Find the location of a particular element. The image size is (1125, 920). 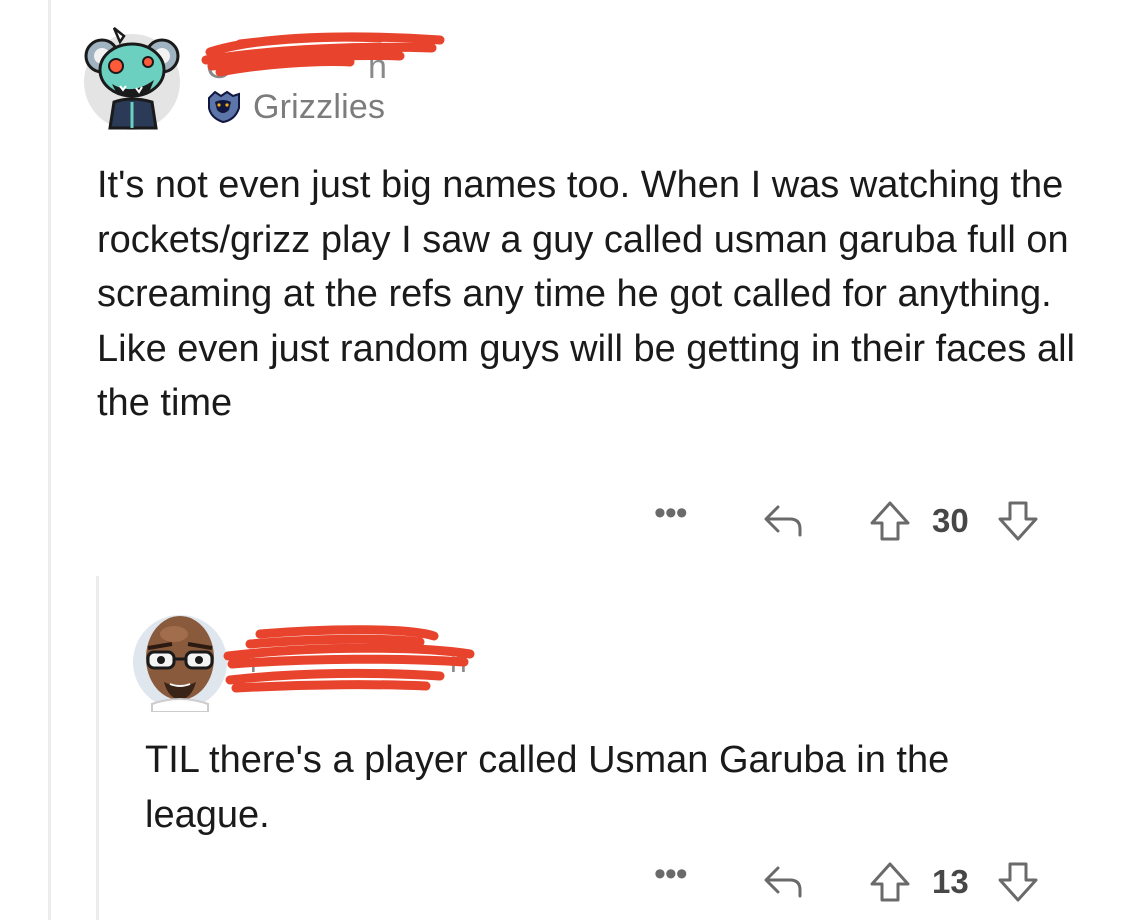

username: i n is located at coordinates (350, 660).